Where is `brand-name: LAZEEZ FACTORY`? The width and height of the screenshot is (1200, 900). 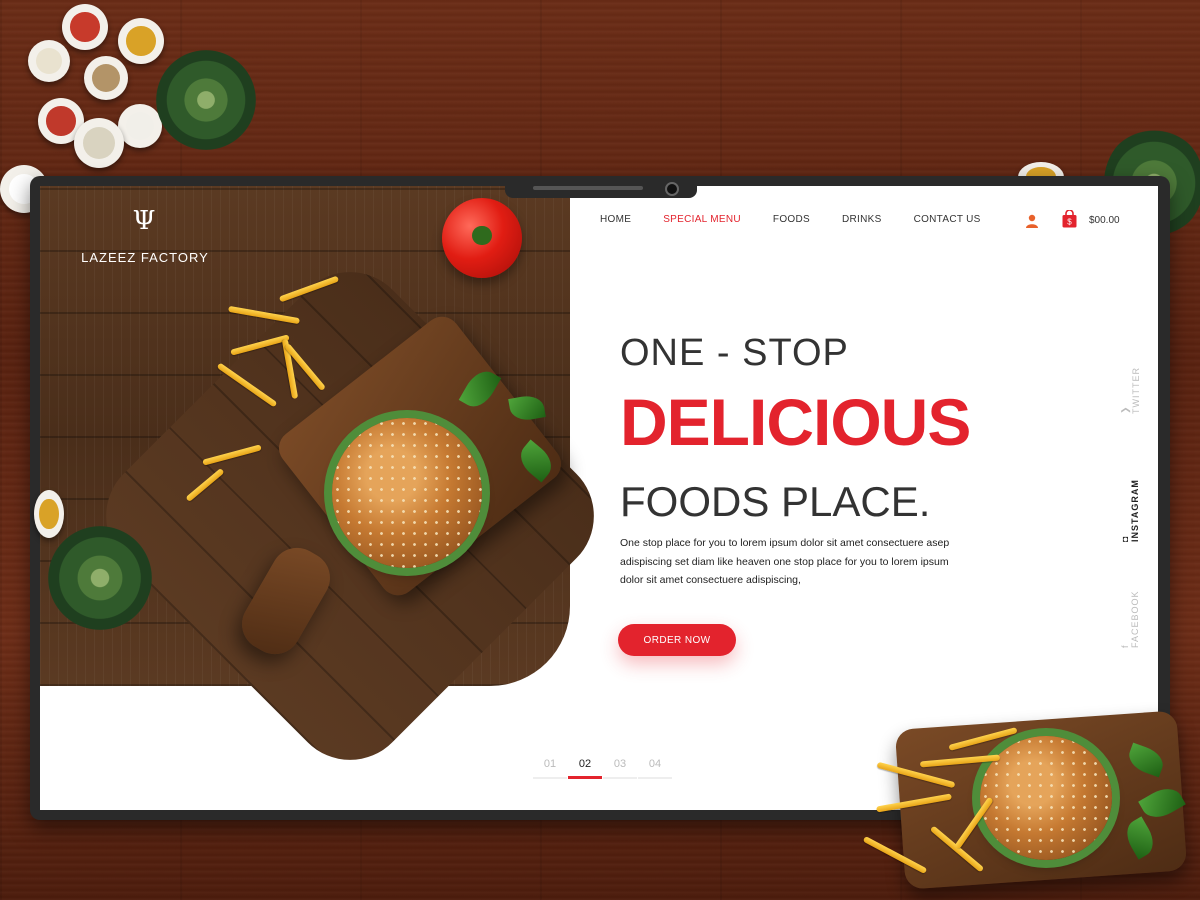 brand-name: LAZEEZ FACTORY is located at coordinates (145, 257).